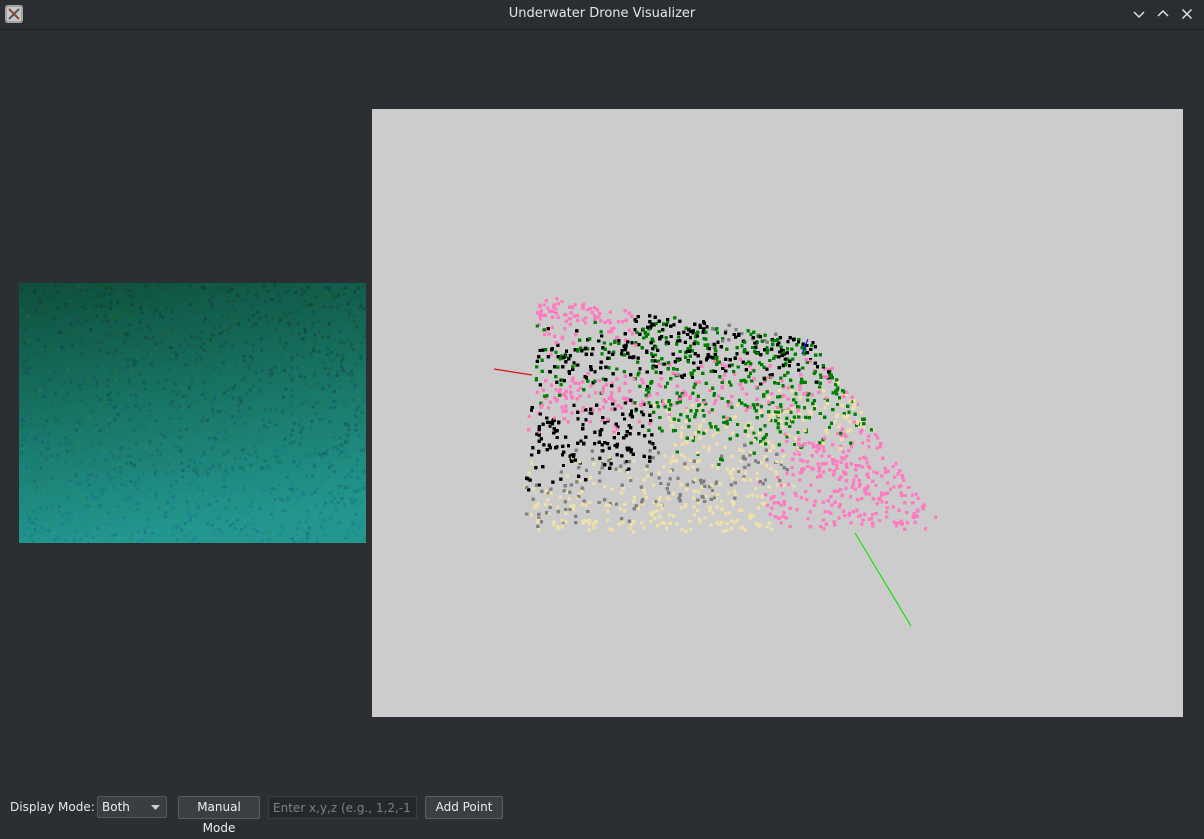 This screenshot has height=839, width=1204. What do you see at coordinates (342, 807) in the screenshot?
I see `coordinate-input` at bounding box center [342, 807].